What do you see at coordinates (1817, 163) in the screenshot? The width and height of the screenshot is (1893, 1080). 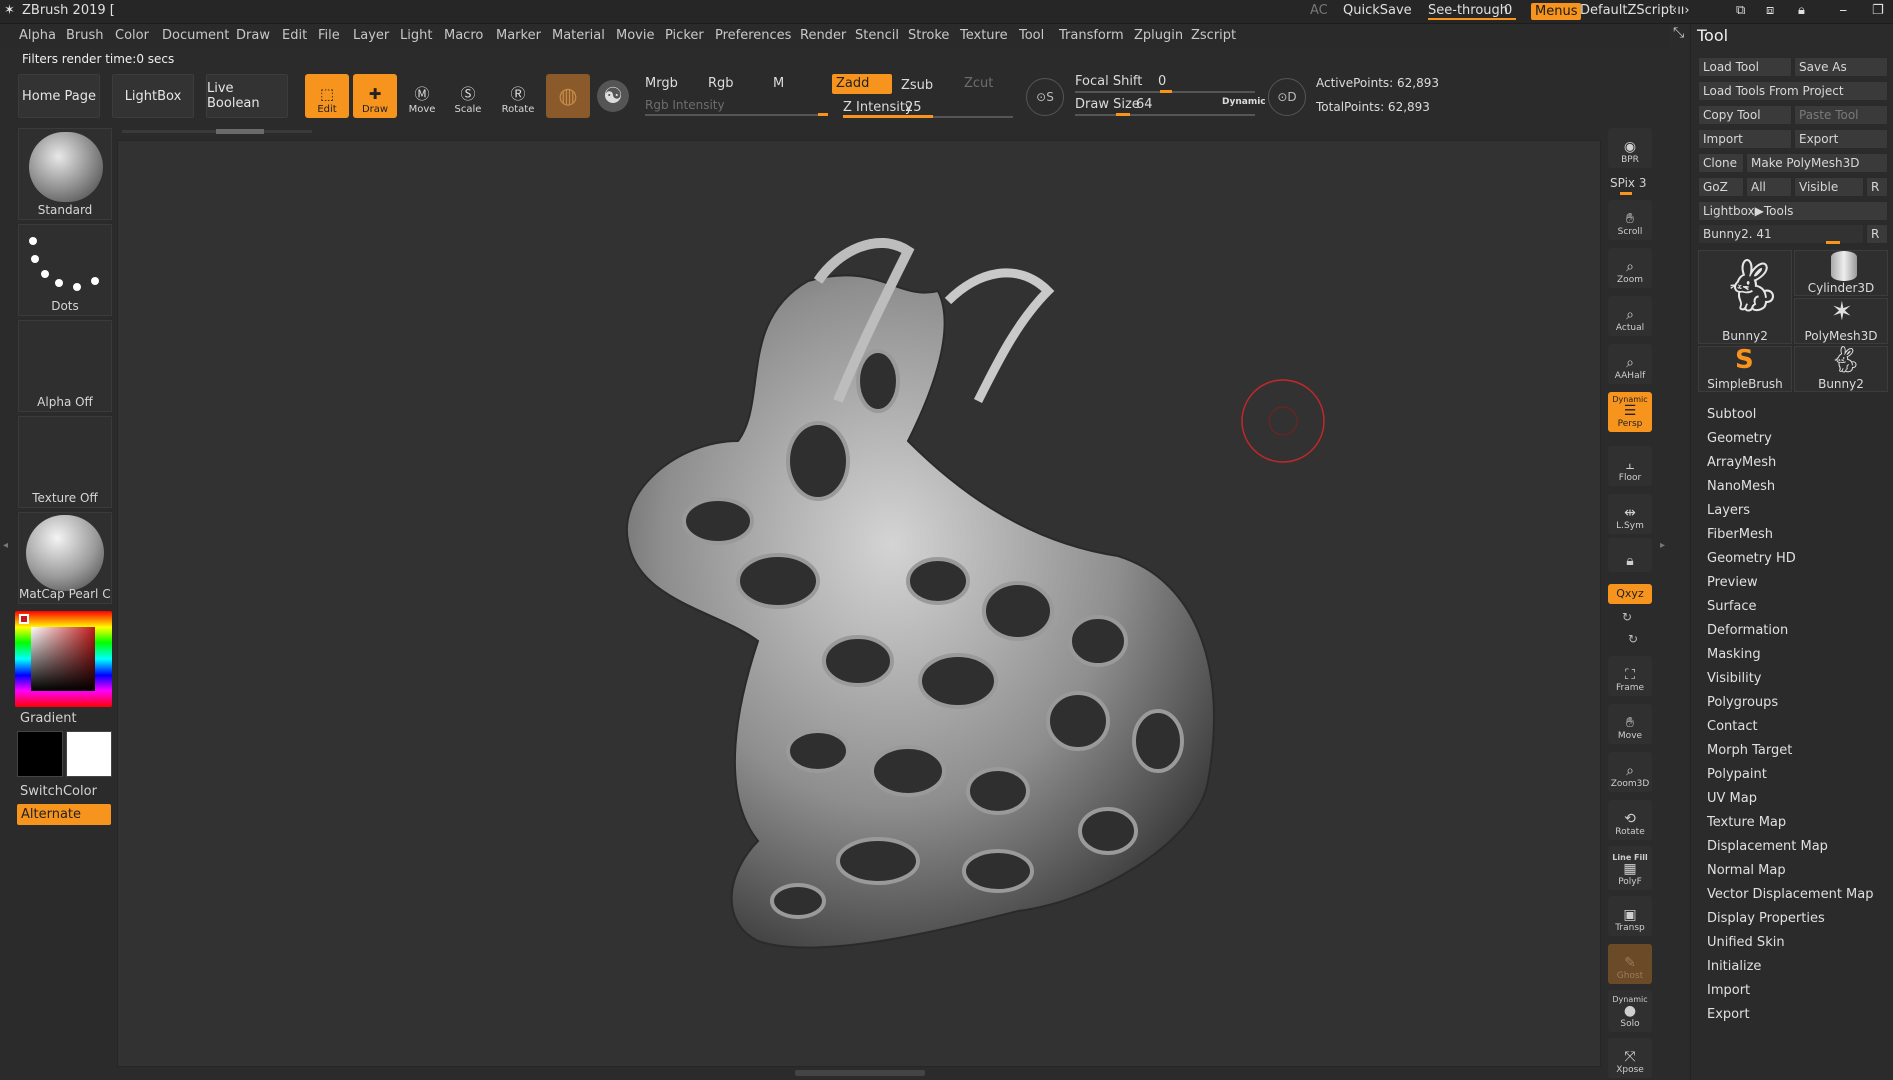 I see `make-polymesh3d-button: Make PolyMesh3D` at bounding box center [1817, 163].